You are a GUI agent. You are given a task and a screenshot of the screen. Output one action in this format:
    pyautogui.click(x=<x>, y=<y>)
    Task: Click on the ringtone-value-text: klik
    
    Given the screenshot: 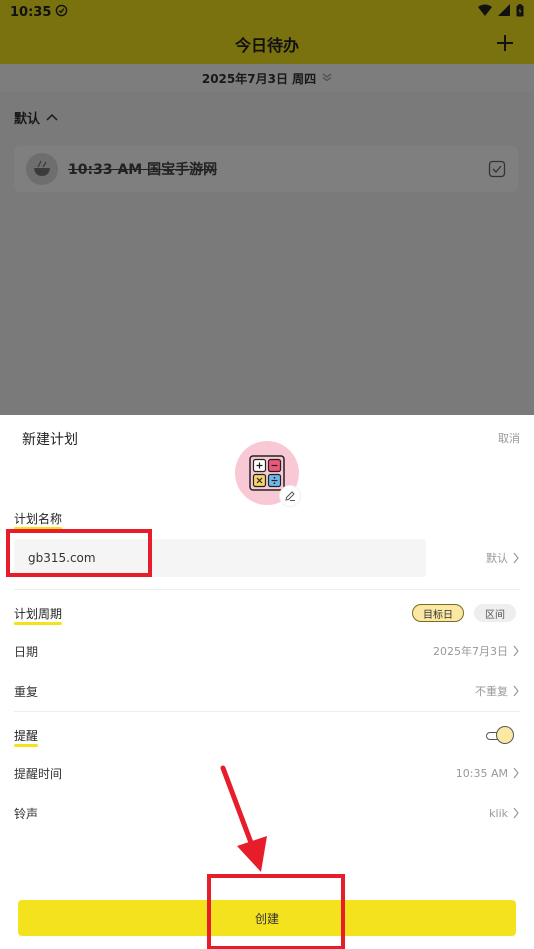 What is the action you would take?
    pyautogui.click(x=498, y=813)
    